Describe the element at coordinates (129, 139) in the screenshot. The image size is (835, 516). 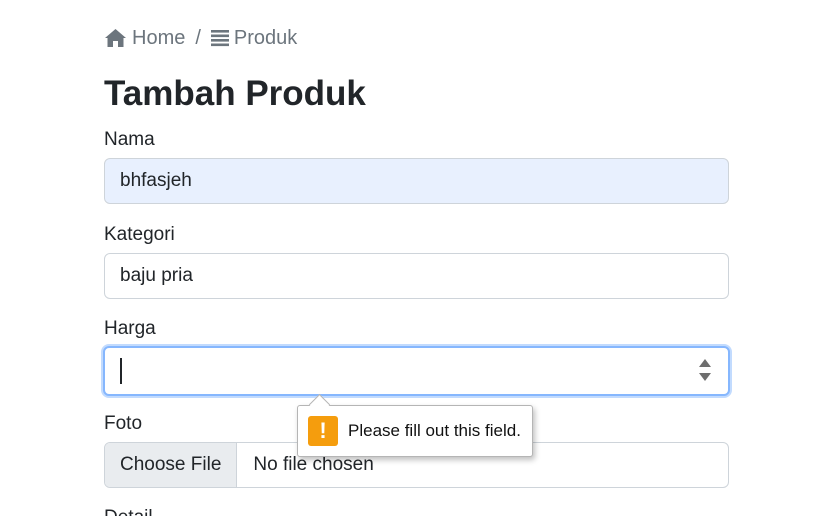
I see `nama-label: Nama` at that location.